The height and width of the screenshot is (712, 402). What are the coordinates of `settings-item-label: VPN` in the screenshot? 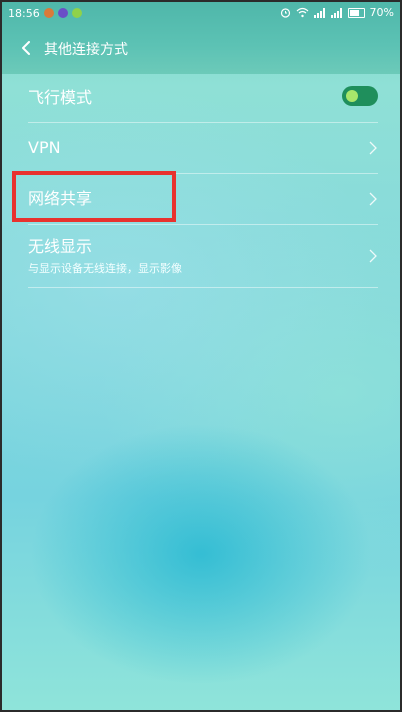 It's located at (44, 147).